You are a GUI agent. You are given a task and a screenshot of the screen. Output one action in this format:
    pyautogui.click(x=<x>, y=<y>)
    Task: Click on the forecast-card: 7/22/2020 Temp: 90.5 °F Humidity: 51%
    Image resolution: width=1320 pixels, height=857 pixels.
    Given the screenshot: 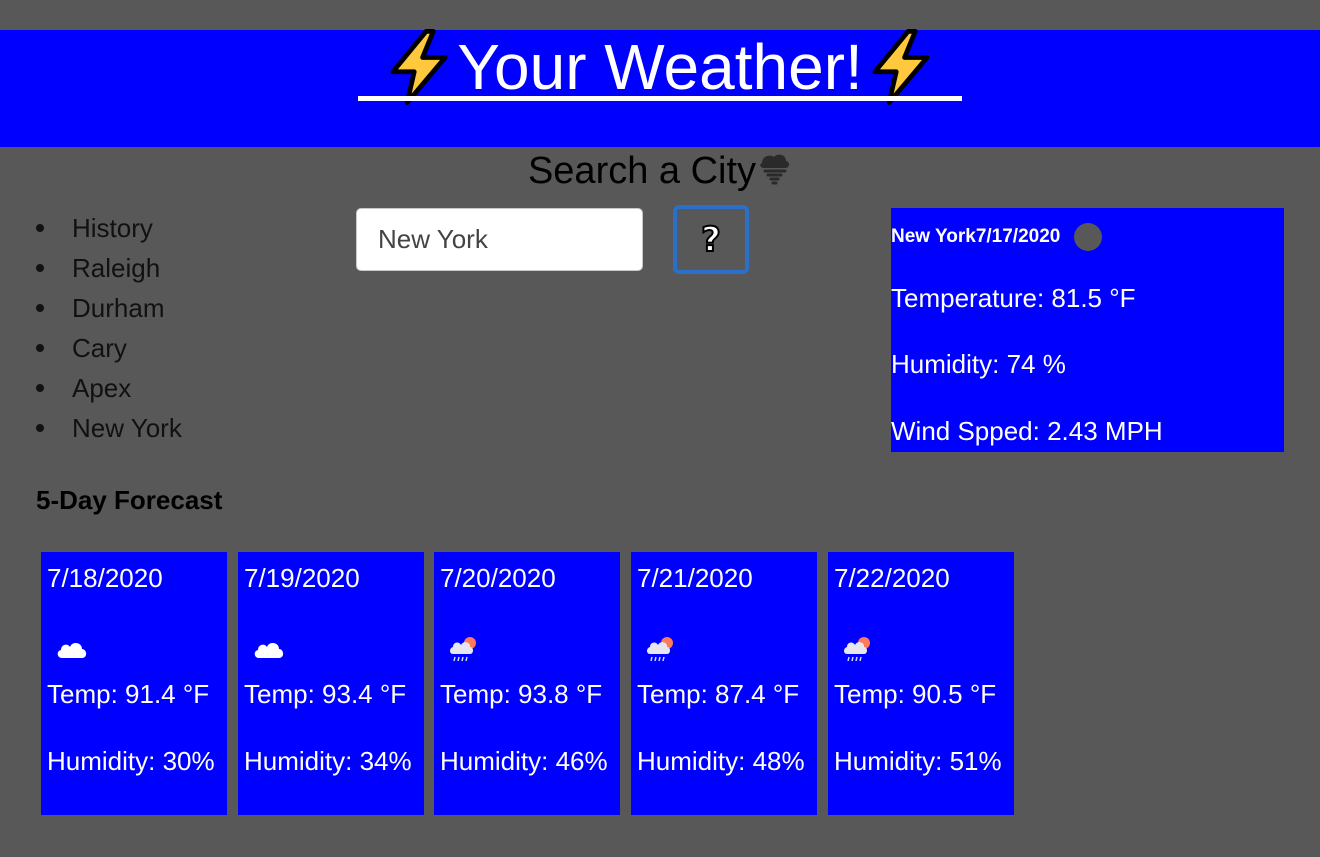 What is the action you would take?
    pyautogui.click(x=921, y=683)
    